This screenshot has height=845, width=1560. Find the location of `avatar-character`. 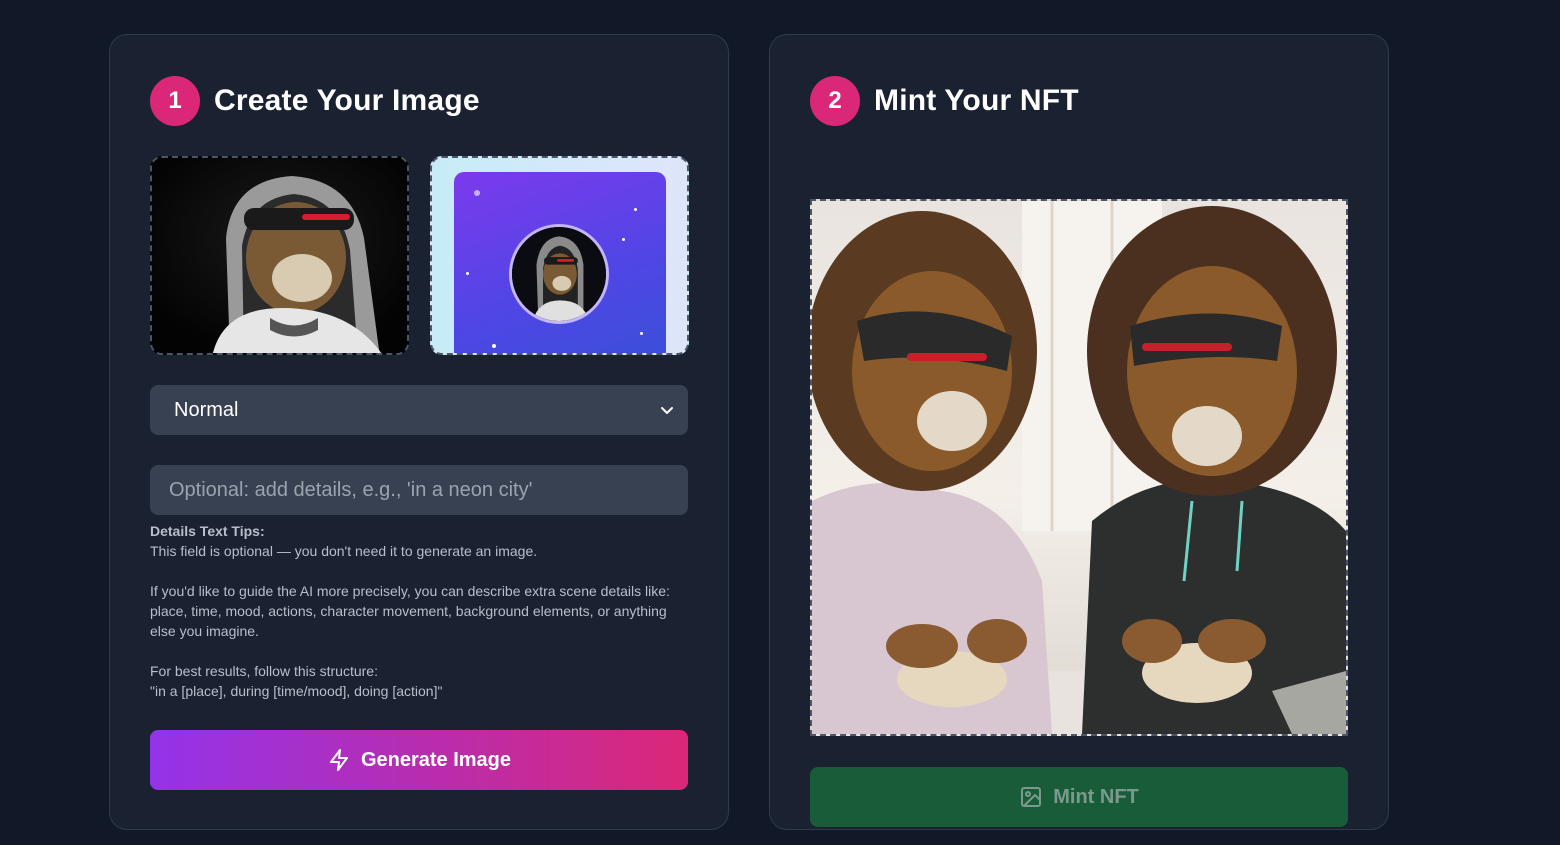

avatar-character is located at coordinates (559, 274).